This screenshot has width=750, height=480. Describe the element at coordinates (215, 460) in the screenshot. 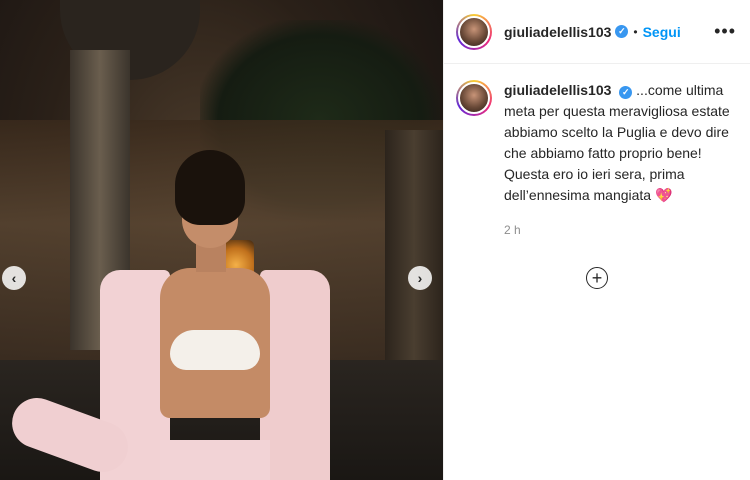

I see `pants-shape` at that location.